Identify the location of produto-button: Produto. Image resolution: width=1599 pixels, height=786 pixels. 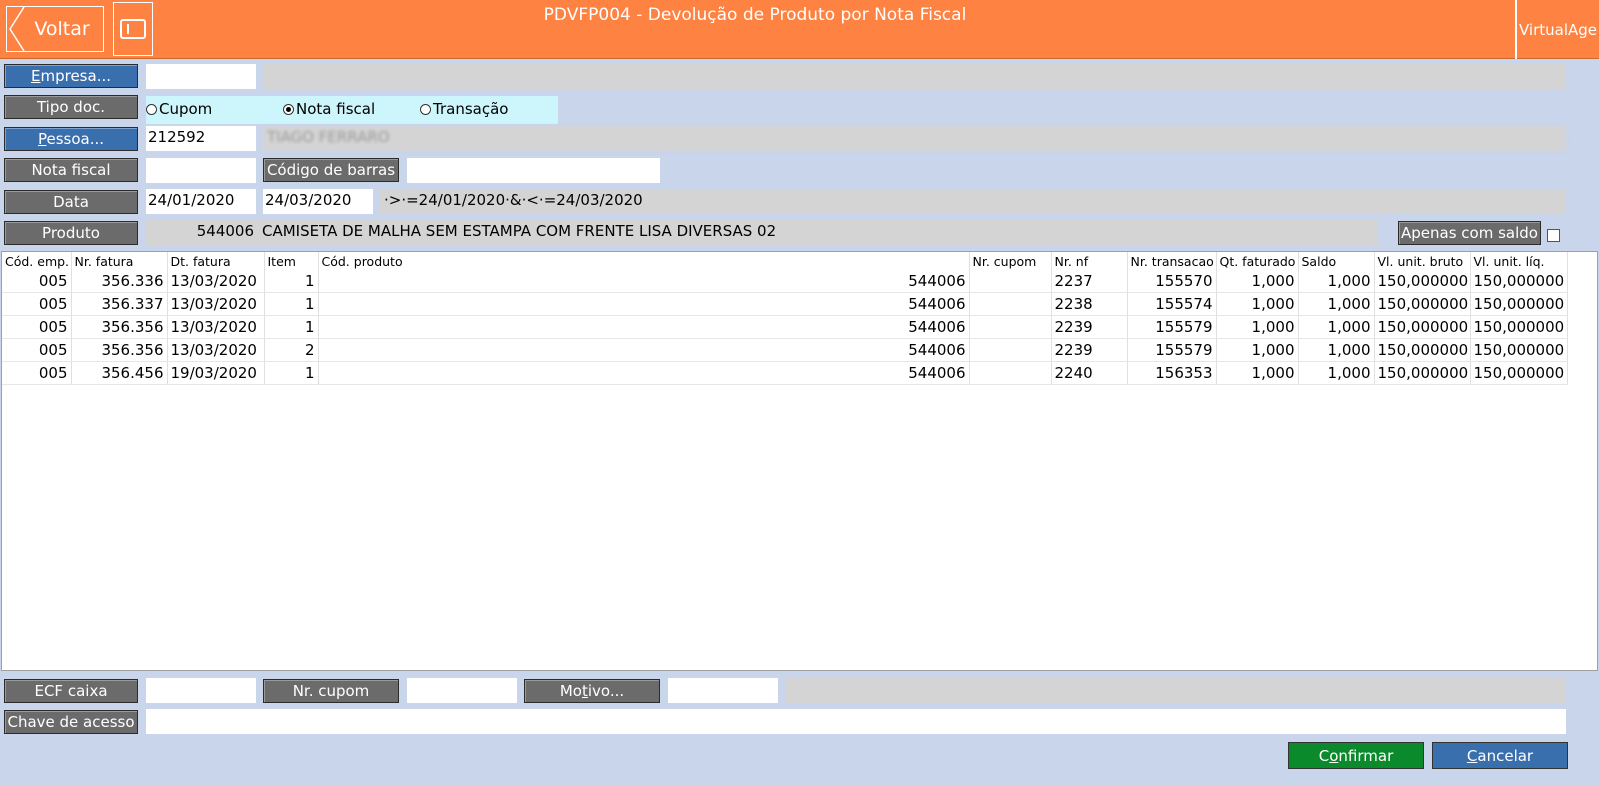
(71, 233).